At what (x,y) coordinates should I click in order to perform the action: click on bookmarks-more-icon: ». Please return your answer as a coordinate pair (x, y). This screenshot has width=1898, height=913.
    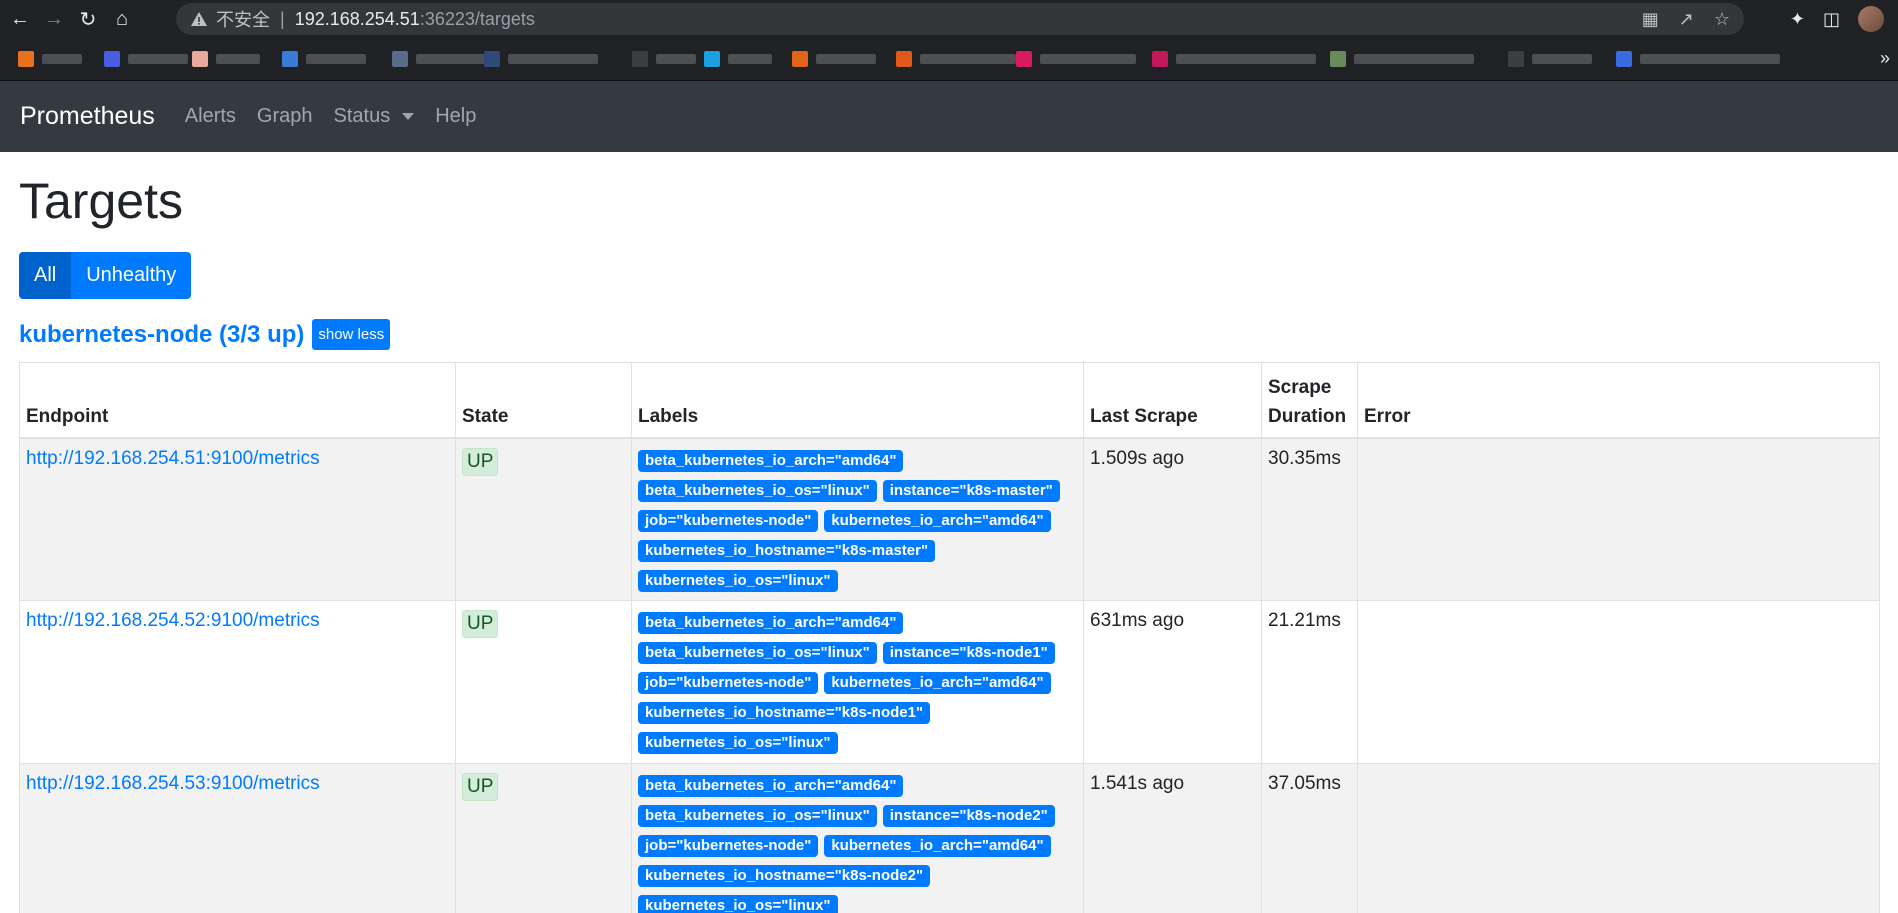
    Looking at the image, I should click on (1885, 58).